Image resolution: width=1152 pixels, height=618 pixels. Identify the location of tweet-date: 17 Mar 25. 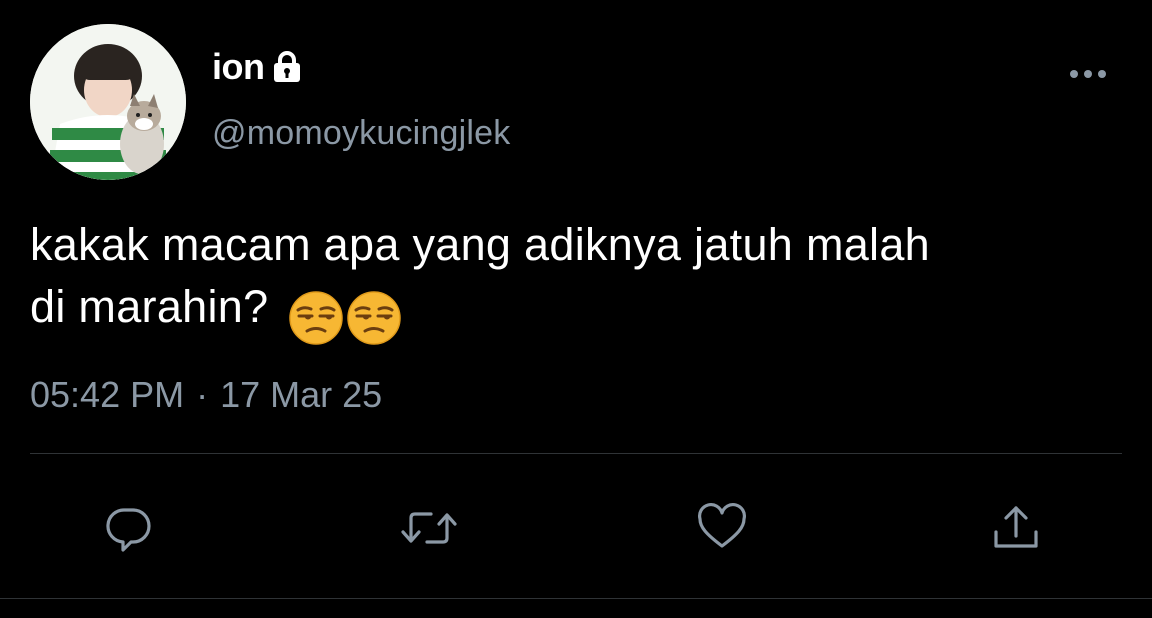
(301, 394).